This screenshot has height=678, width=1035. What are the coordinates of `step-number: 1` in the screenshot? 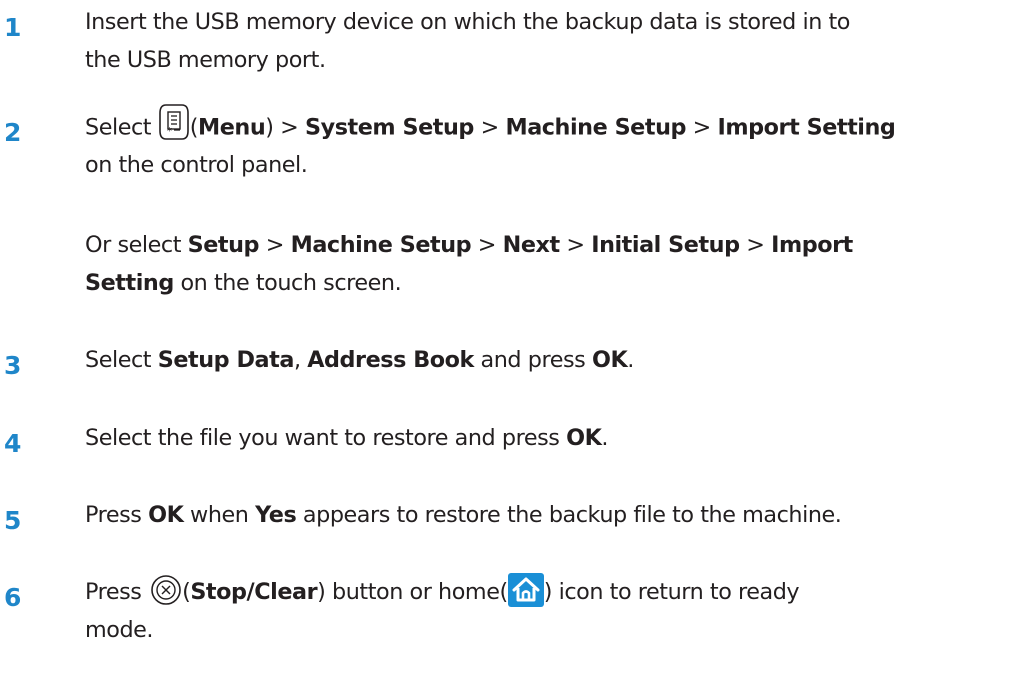 It's located at (13, 27).